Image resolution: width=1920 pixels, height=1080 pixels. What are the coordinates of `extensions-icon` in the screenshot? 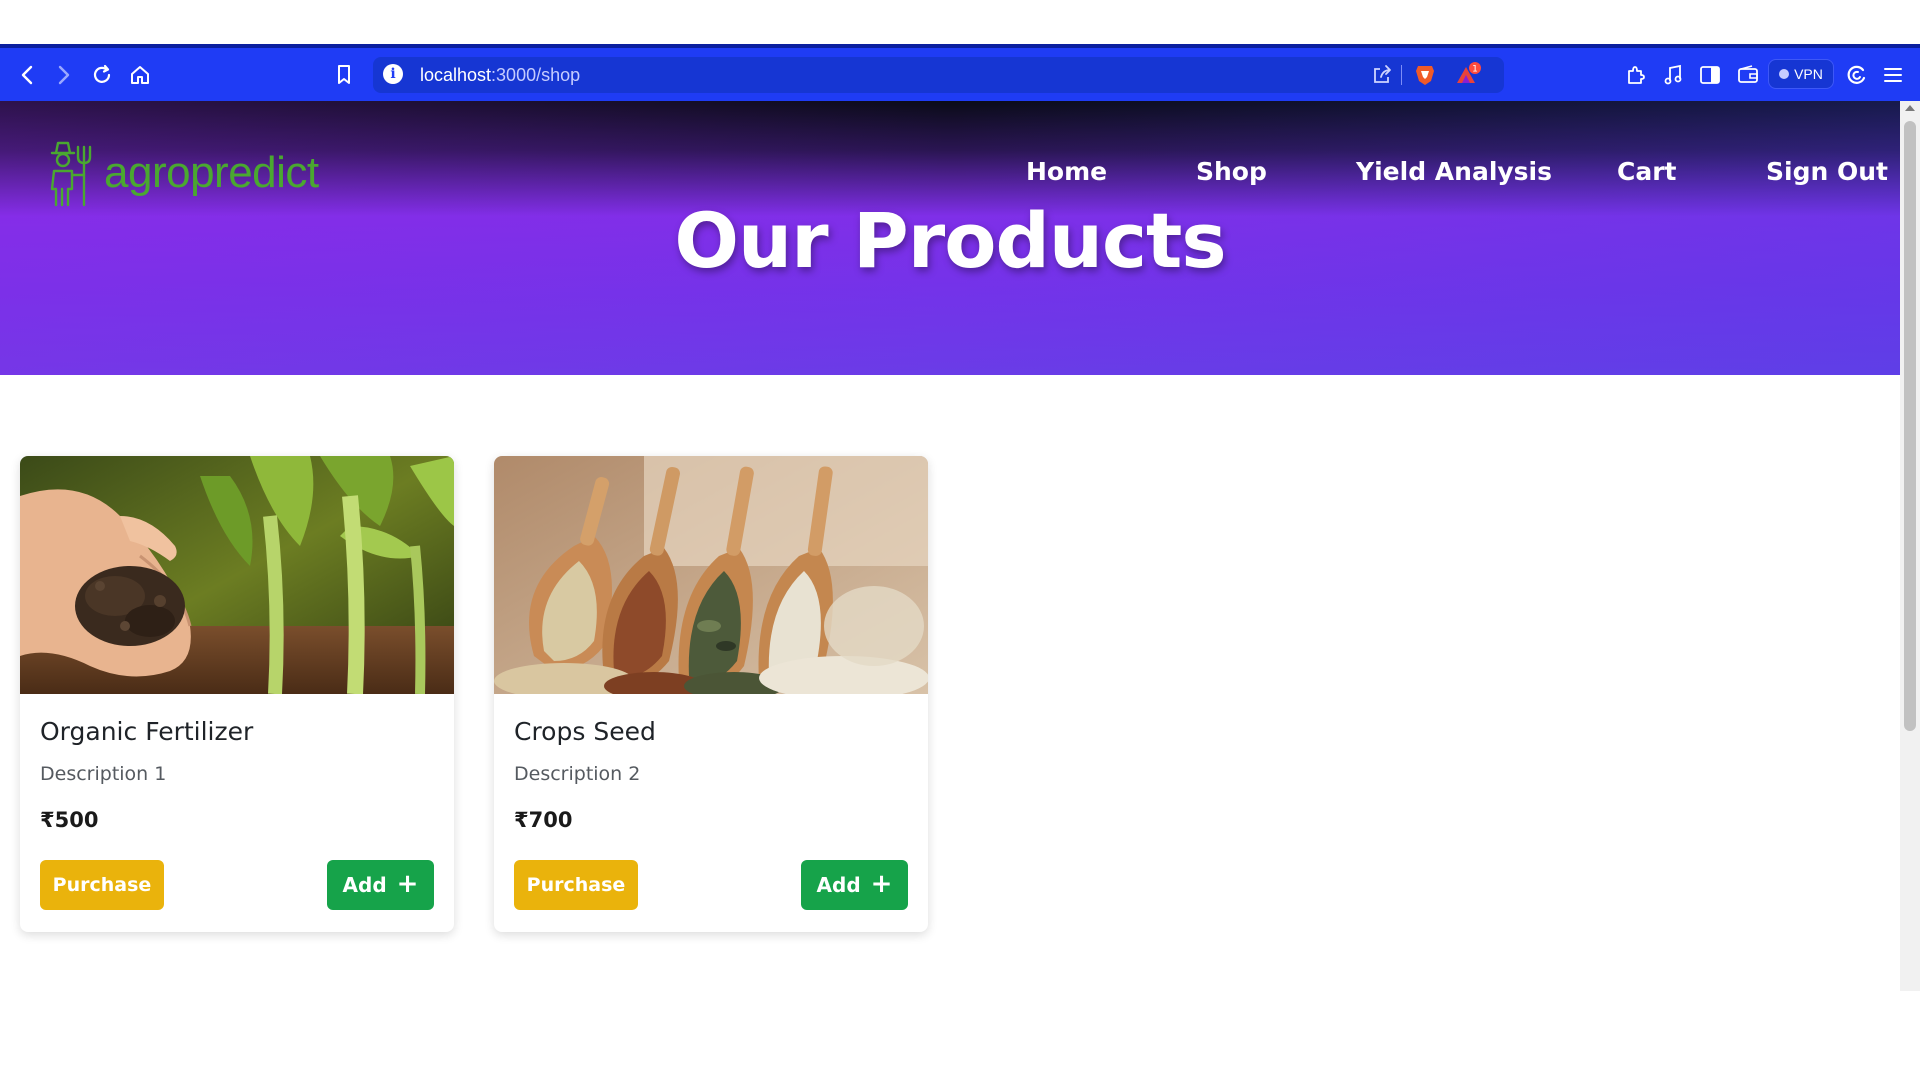 It's located at (1635, 75).